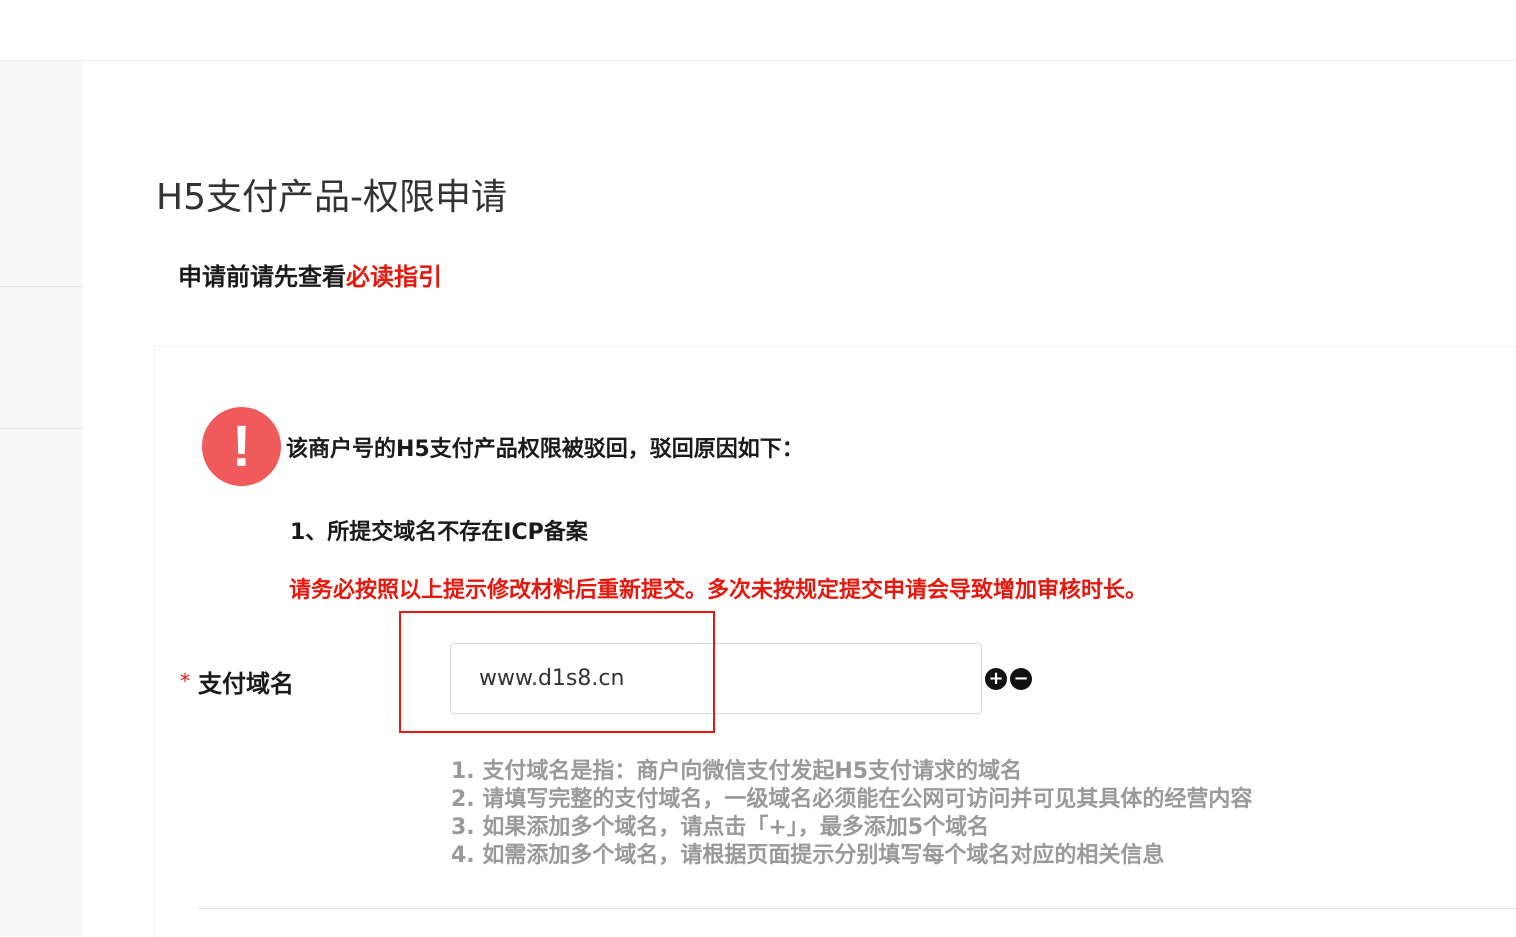 Image resolution: width=1516 pixels, height=937 pixels. I want to click on guide-link: 必读指引, so click(394, 277).